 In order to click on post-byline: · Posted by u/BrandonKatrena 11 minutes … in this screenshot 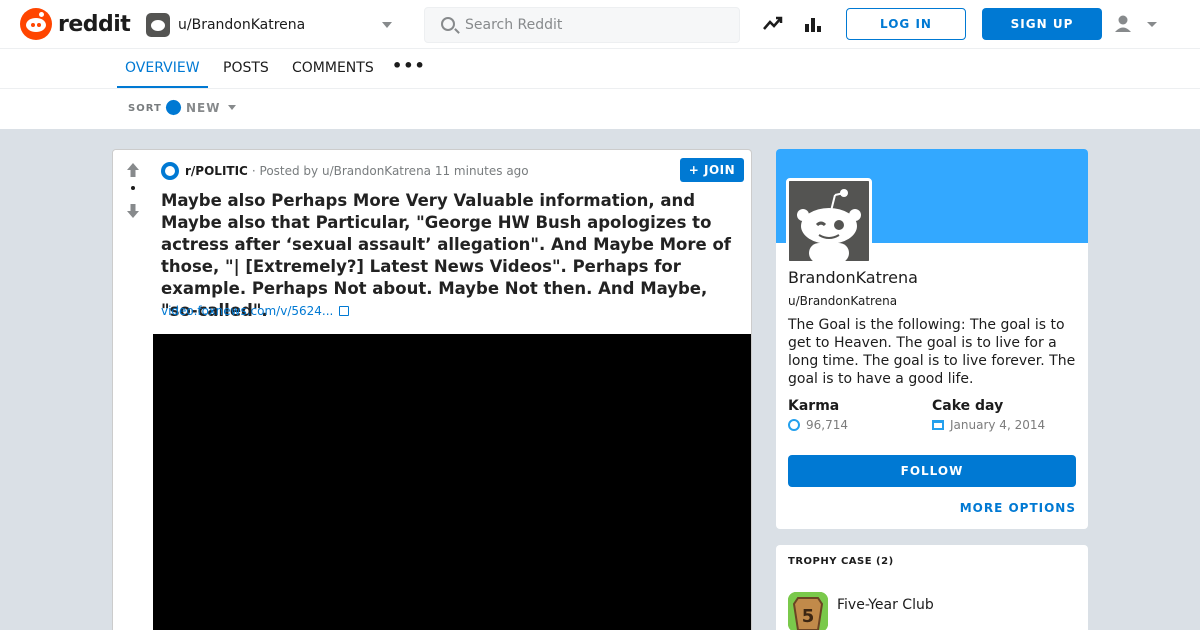, I will do `click(390, 171)`.